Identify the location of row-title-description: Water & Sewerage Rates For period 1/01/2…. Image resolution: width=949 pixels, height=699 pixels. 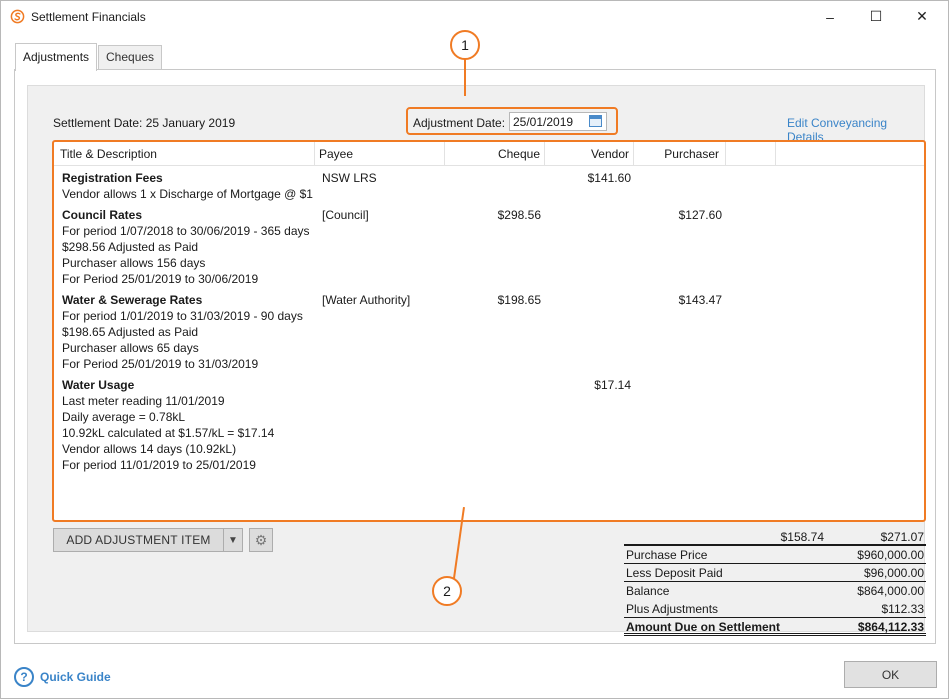
(188, 332).